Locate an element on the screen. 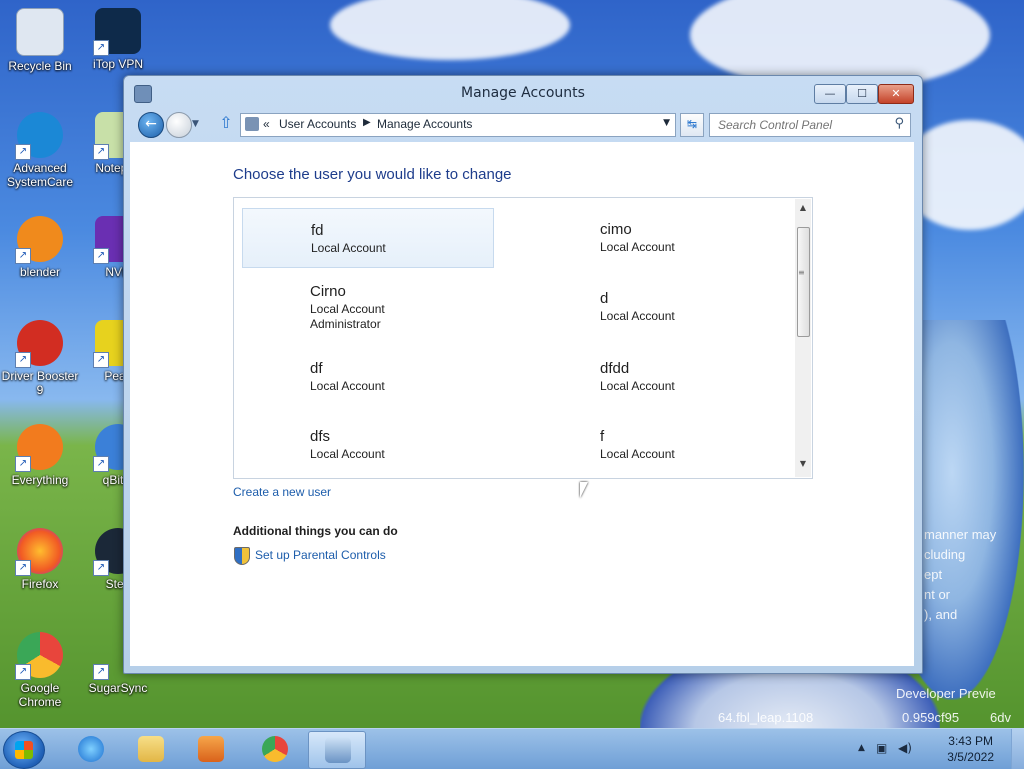  scroll-up-icon: ▲ is located at coordinates (803, 208).